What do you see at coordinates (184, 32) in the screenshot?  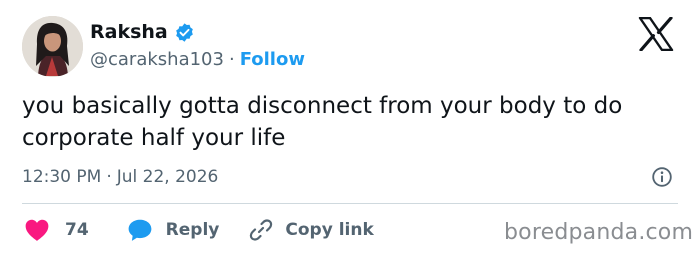 I see `verified-badge-icon` at bounding box center [184, 32].